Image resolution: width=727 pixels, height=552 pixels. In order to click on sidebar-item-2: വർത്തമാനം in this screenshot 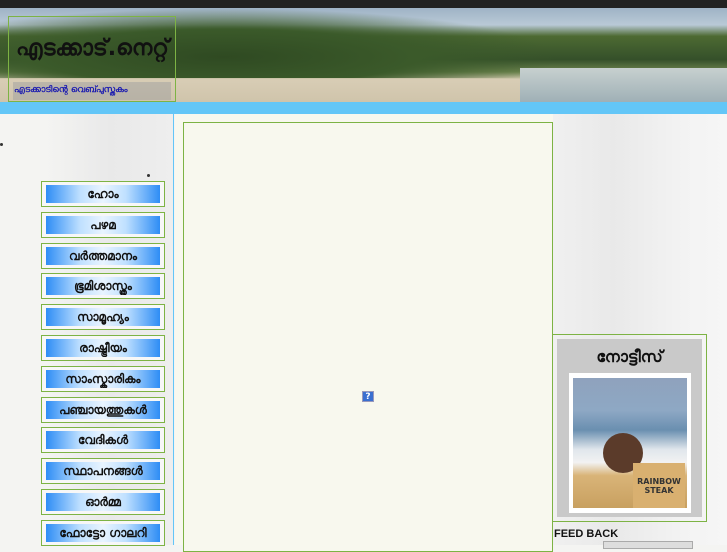, I will do `click(103, 255)`.